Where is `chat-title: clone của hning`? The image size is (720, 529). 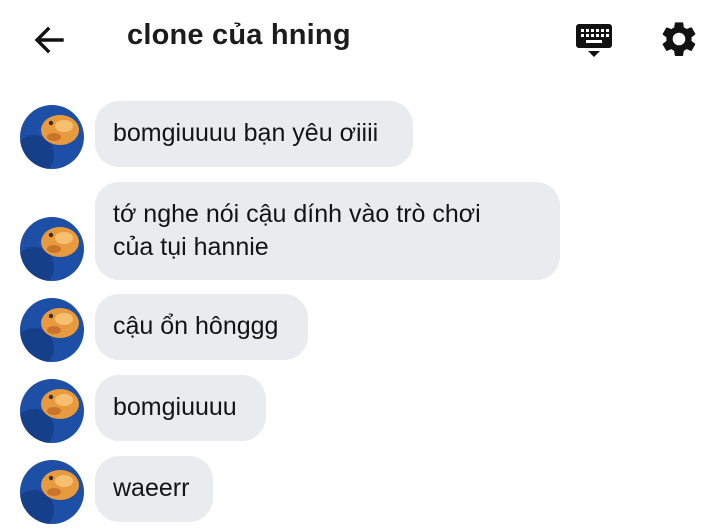 chat-title: clone của hning is located at coordinates (239, 35).